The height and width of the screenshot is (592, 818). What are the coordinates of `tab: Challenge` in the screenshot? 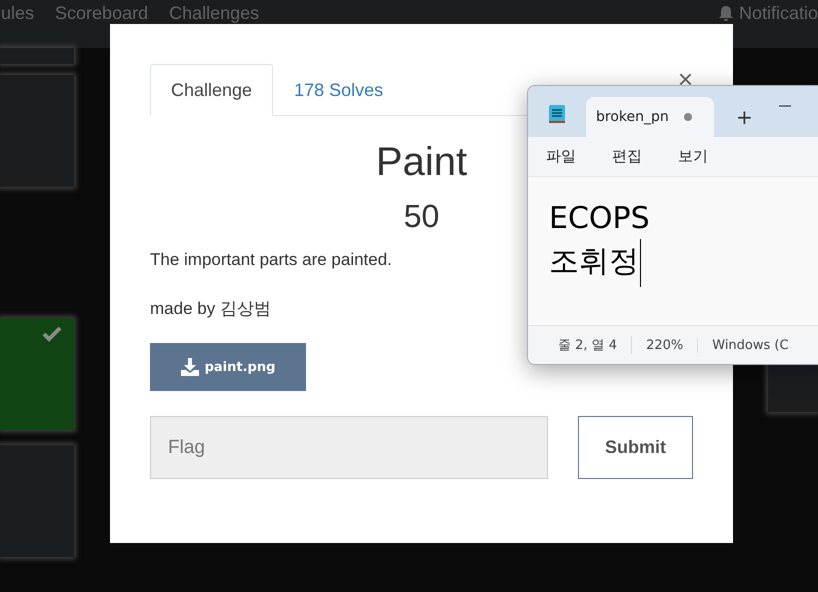 It's located at (212, 90).